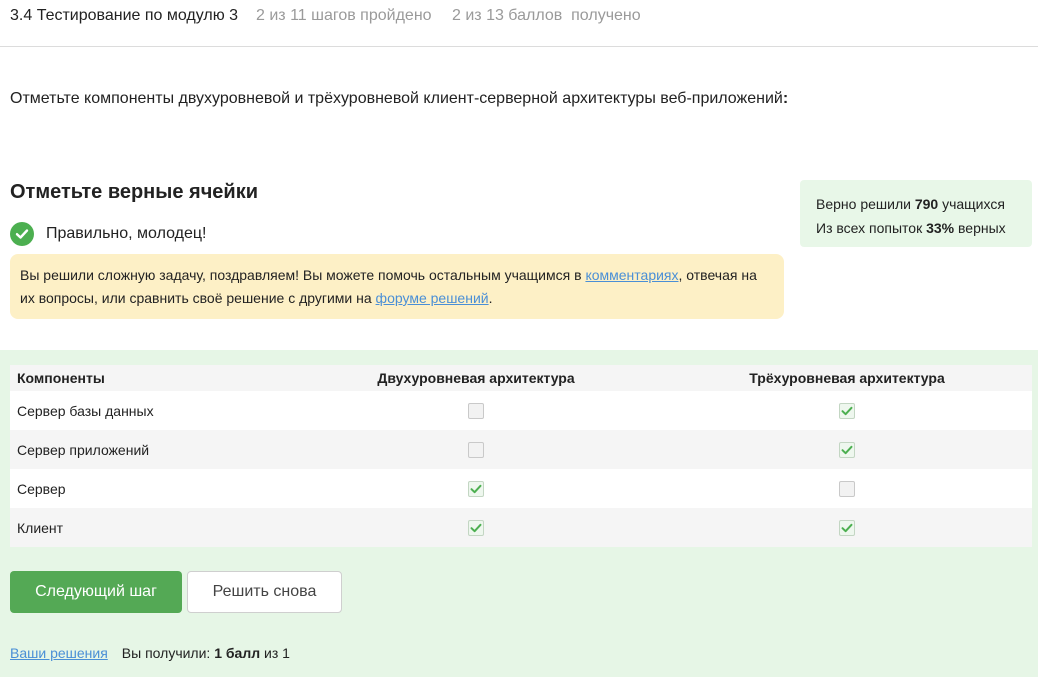 This screenshot has width=1038, height=677. I want to click on steps-progress: 2 из 11 шагов пройдено, so click(344, 15).